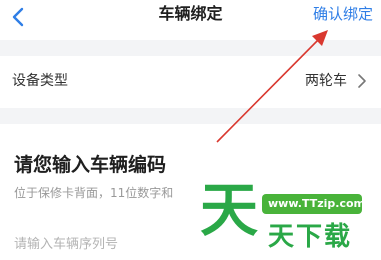 The height and width of the screenshot is (260, 381). Describe the element at coordinates (362, 81) in the screenshot. I see `chevron-right-icon` at that location.